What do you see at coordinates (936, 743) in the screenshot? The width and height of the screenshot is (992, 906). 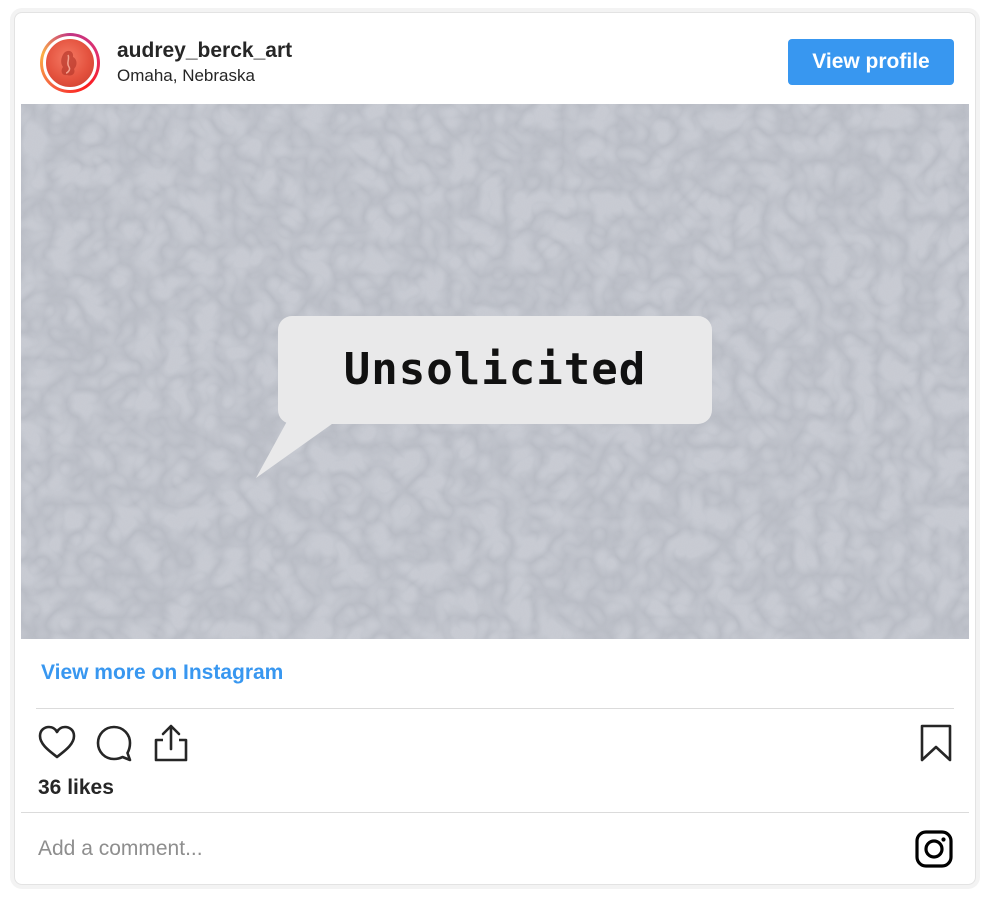 I see `bookmark-icon` at bounding box center [936, 743].